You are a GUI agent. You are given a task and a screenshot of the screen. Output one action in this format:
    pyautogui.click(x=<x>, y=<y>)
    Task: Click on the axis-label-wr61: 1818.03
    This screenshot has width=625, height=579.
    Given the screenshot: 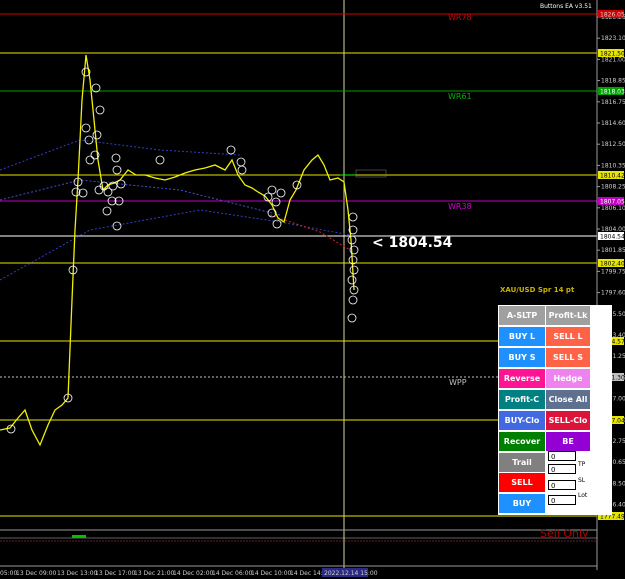 What is the action you would take?
    pyautogui.click(x=612, y=92)
    